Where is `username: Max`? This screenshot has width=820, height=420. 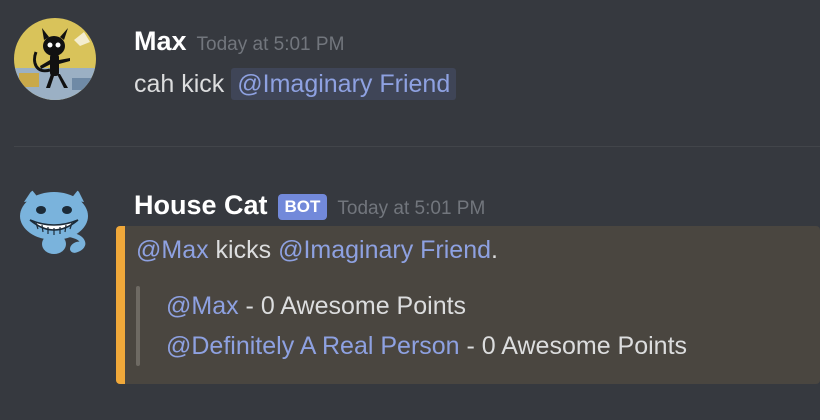 username: Max is located at coordinates (160, 41).